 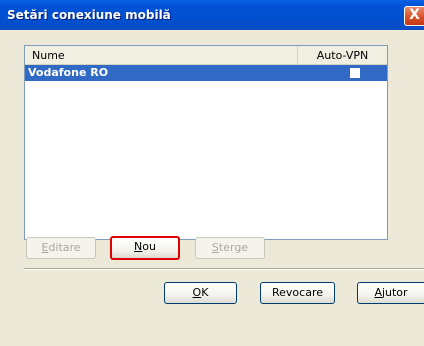 I want to click on delete-button: Sterge, so click(x=230, y=248).